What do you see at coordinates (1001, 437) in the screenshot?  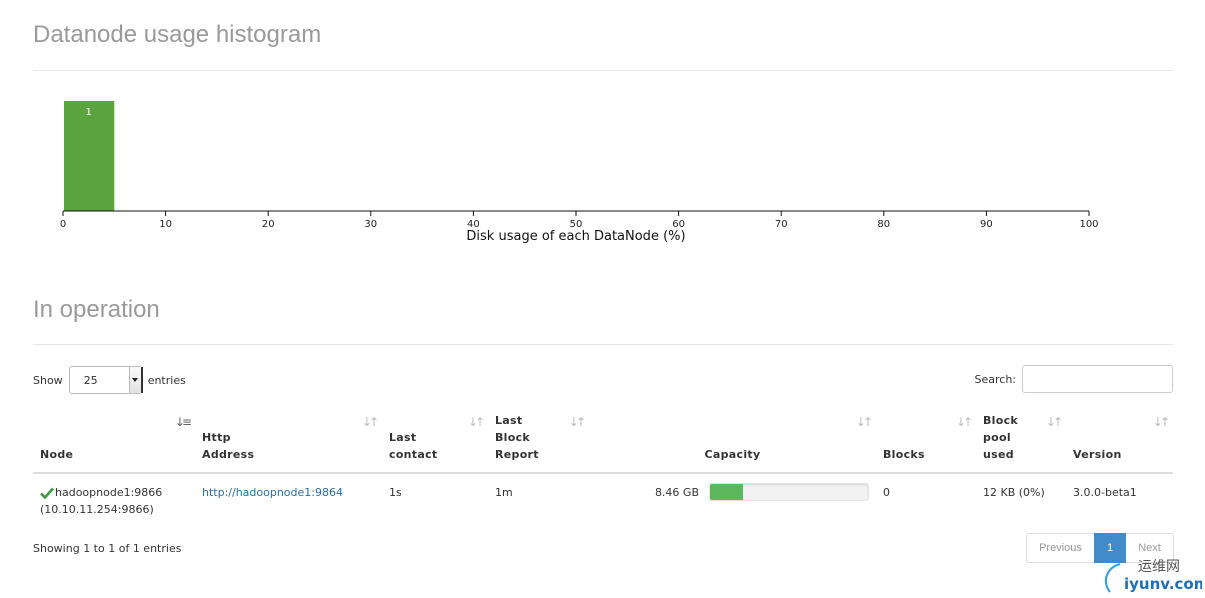 I see `column-header-label: Block pool used` at bounding box center [1001, 437].